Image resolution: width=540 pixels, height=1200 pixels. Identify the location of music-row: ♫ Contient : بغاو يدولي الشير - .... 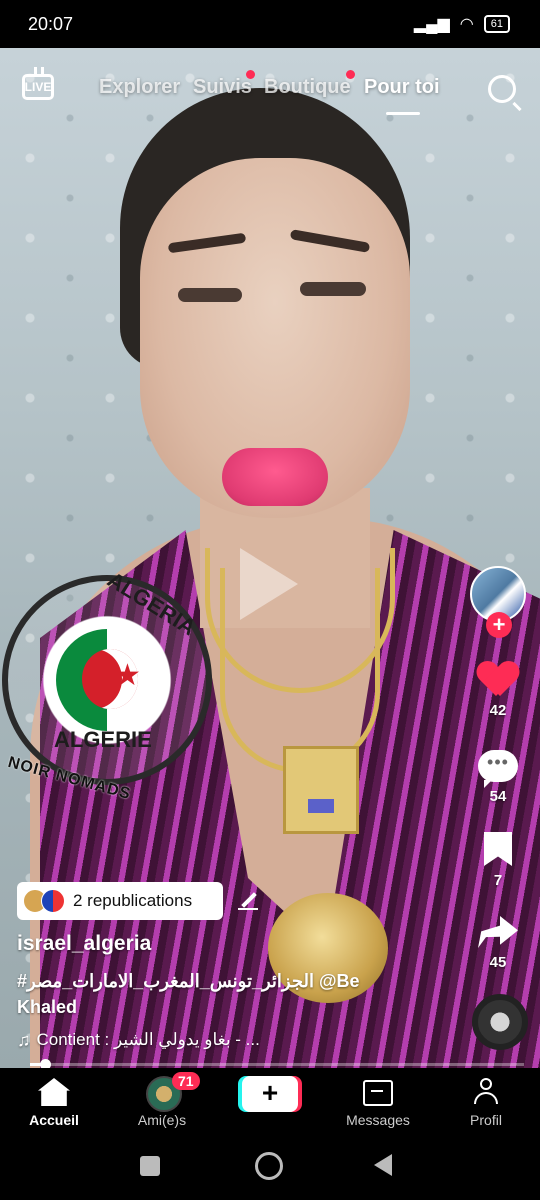
(138, 1040).